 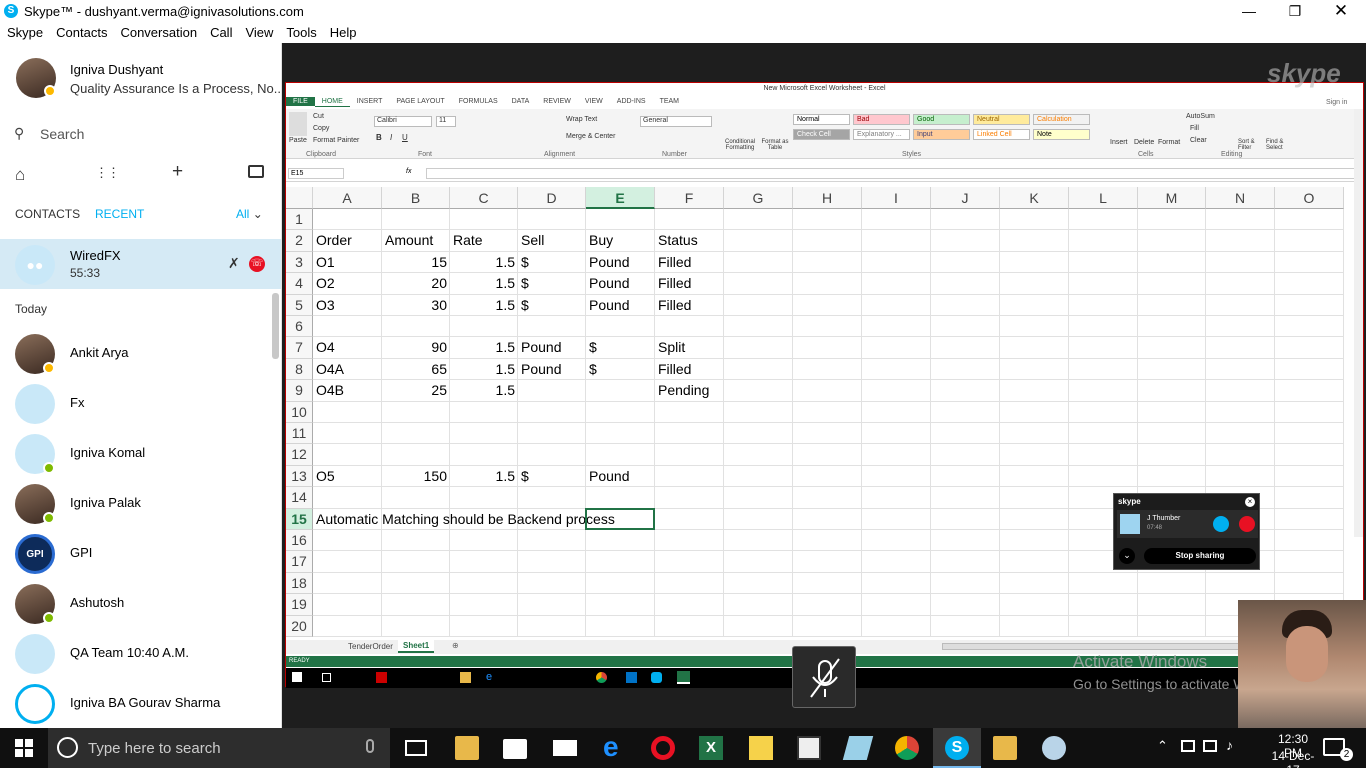 I want to click on cell-c4: 1.5, so click(x=484, y=283).